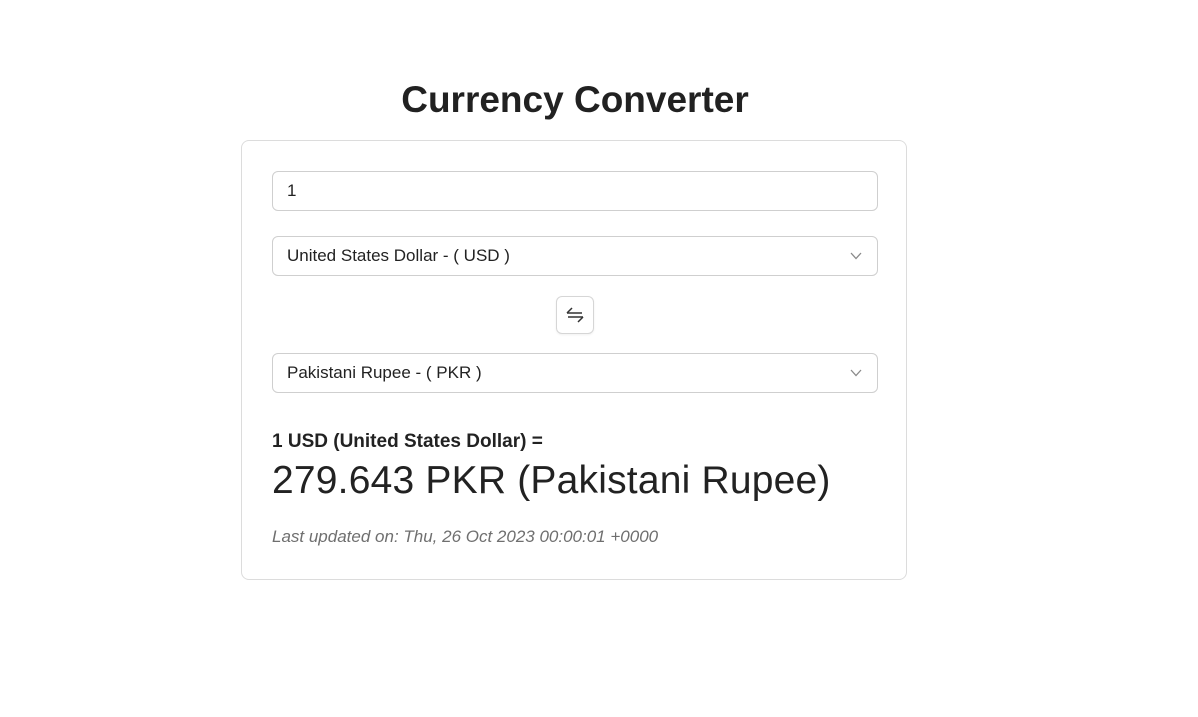 The image size is (1198, 717). I want to click on from-currency-select: United States Dollar - ( USD ), so click(575, 256).